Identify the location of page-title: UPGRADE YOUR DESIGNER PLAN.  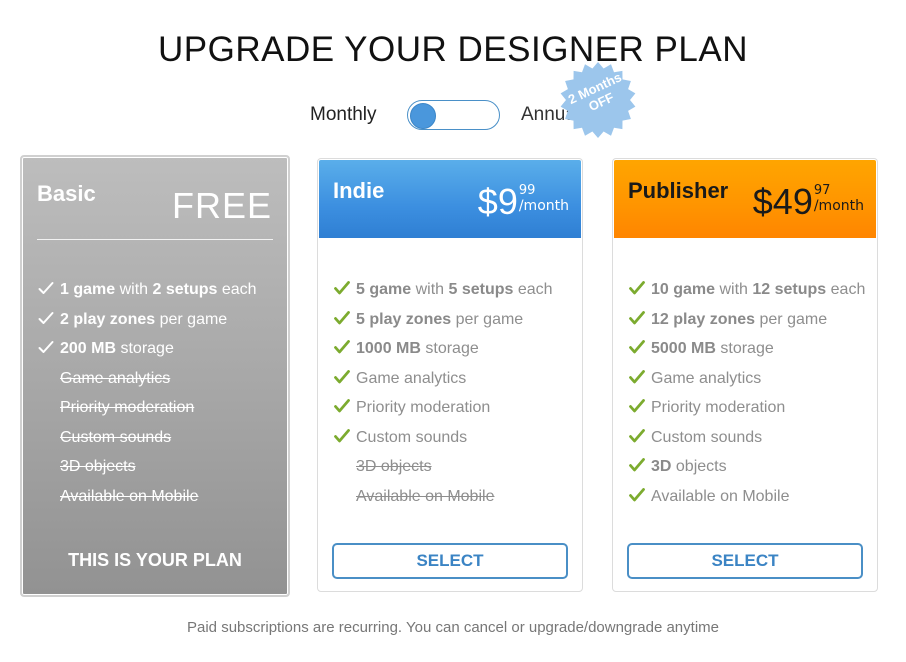
(453, 49).